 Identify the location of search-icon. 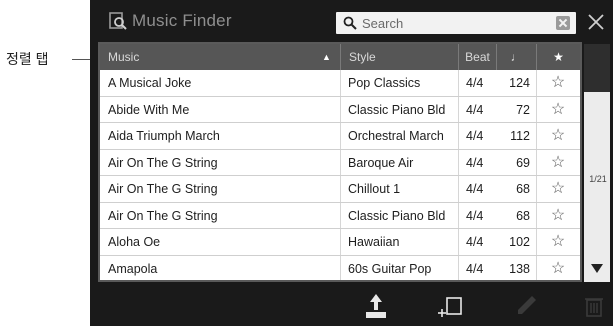
(350, 23).